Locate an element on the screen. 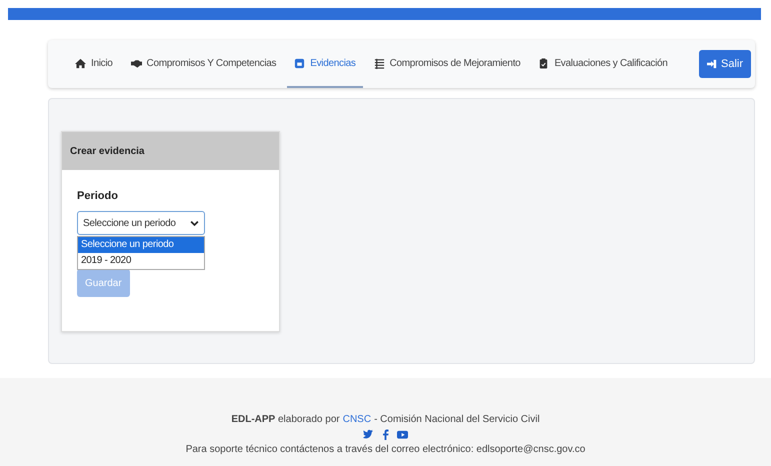 This screenshot has height=466, width=771. credit-text: EDL-APP elaborado por is located at coordinates (285, 419).